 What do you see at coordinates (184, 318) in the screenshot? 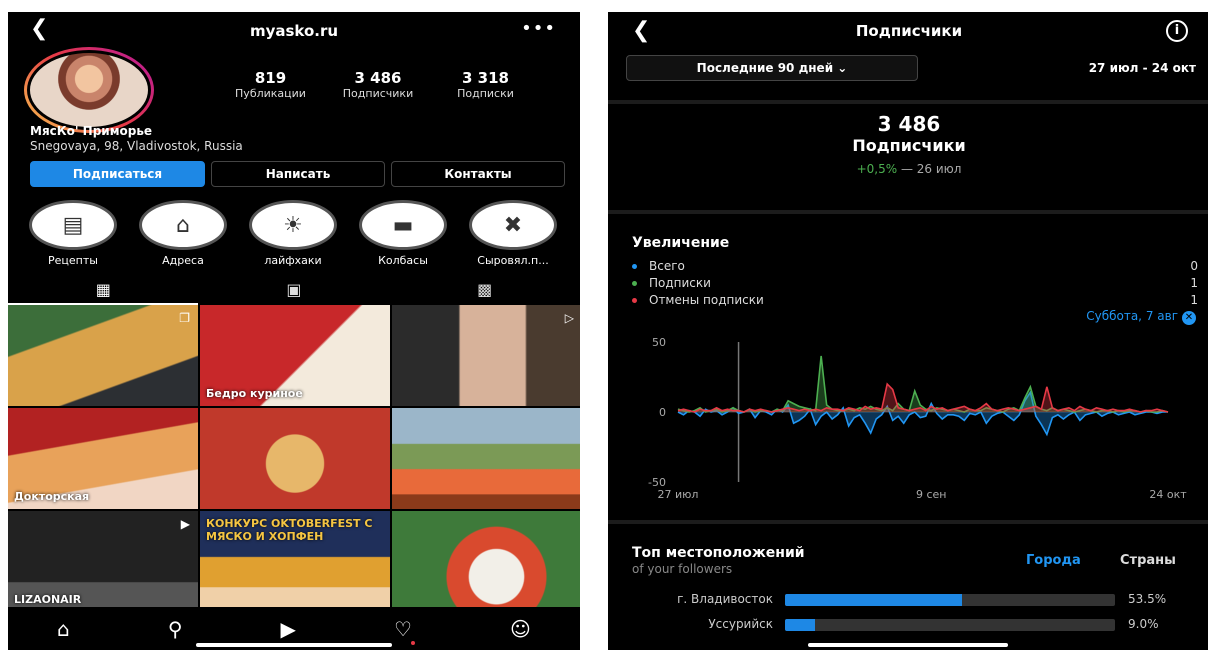
I see `multi-icon: ❐` at bounding box center [184, 318].